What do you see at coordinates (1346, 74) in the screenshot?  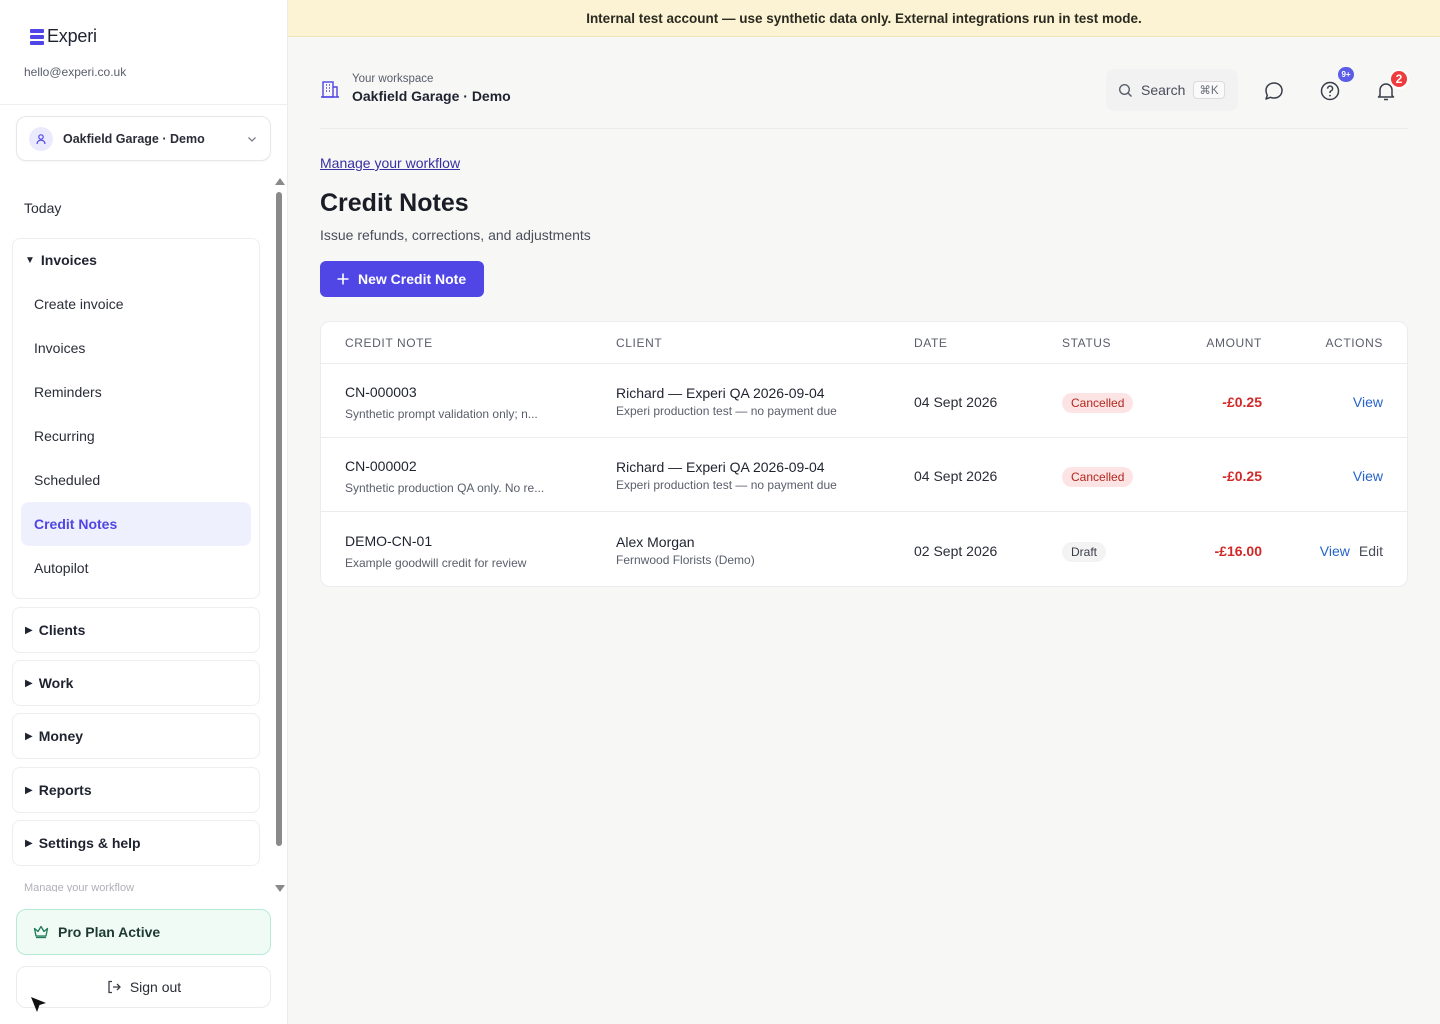 I see `help-badge: 9+` at bounding box center [1346, 74].